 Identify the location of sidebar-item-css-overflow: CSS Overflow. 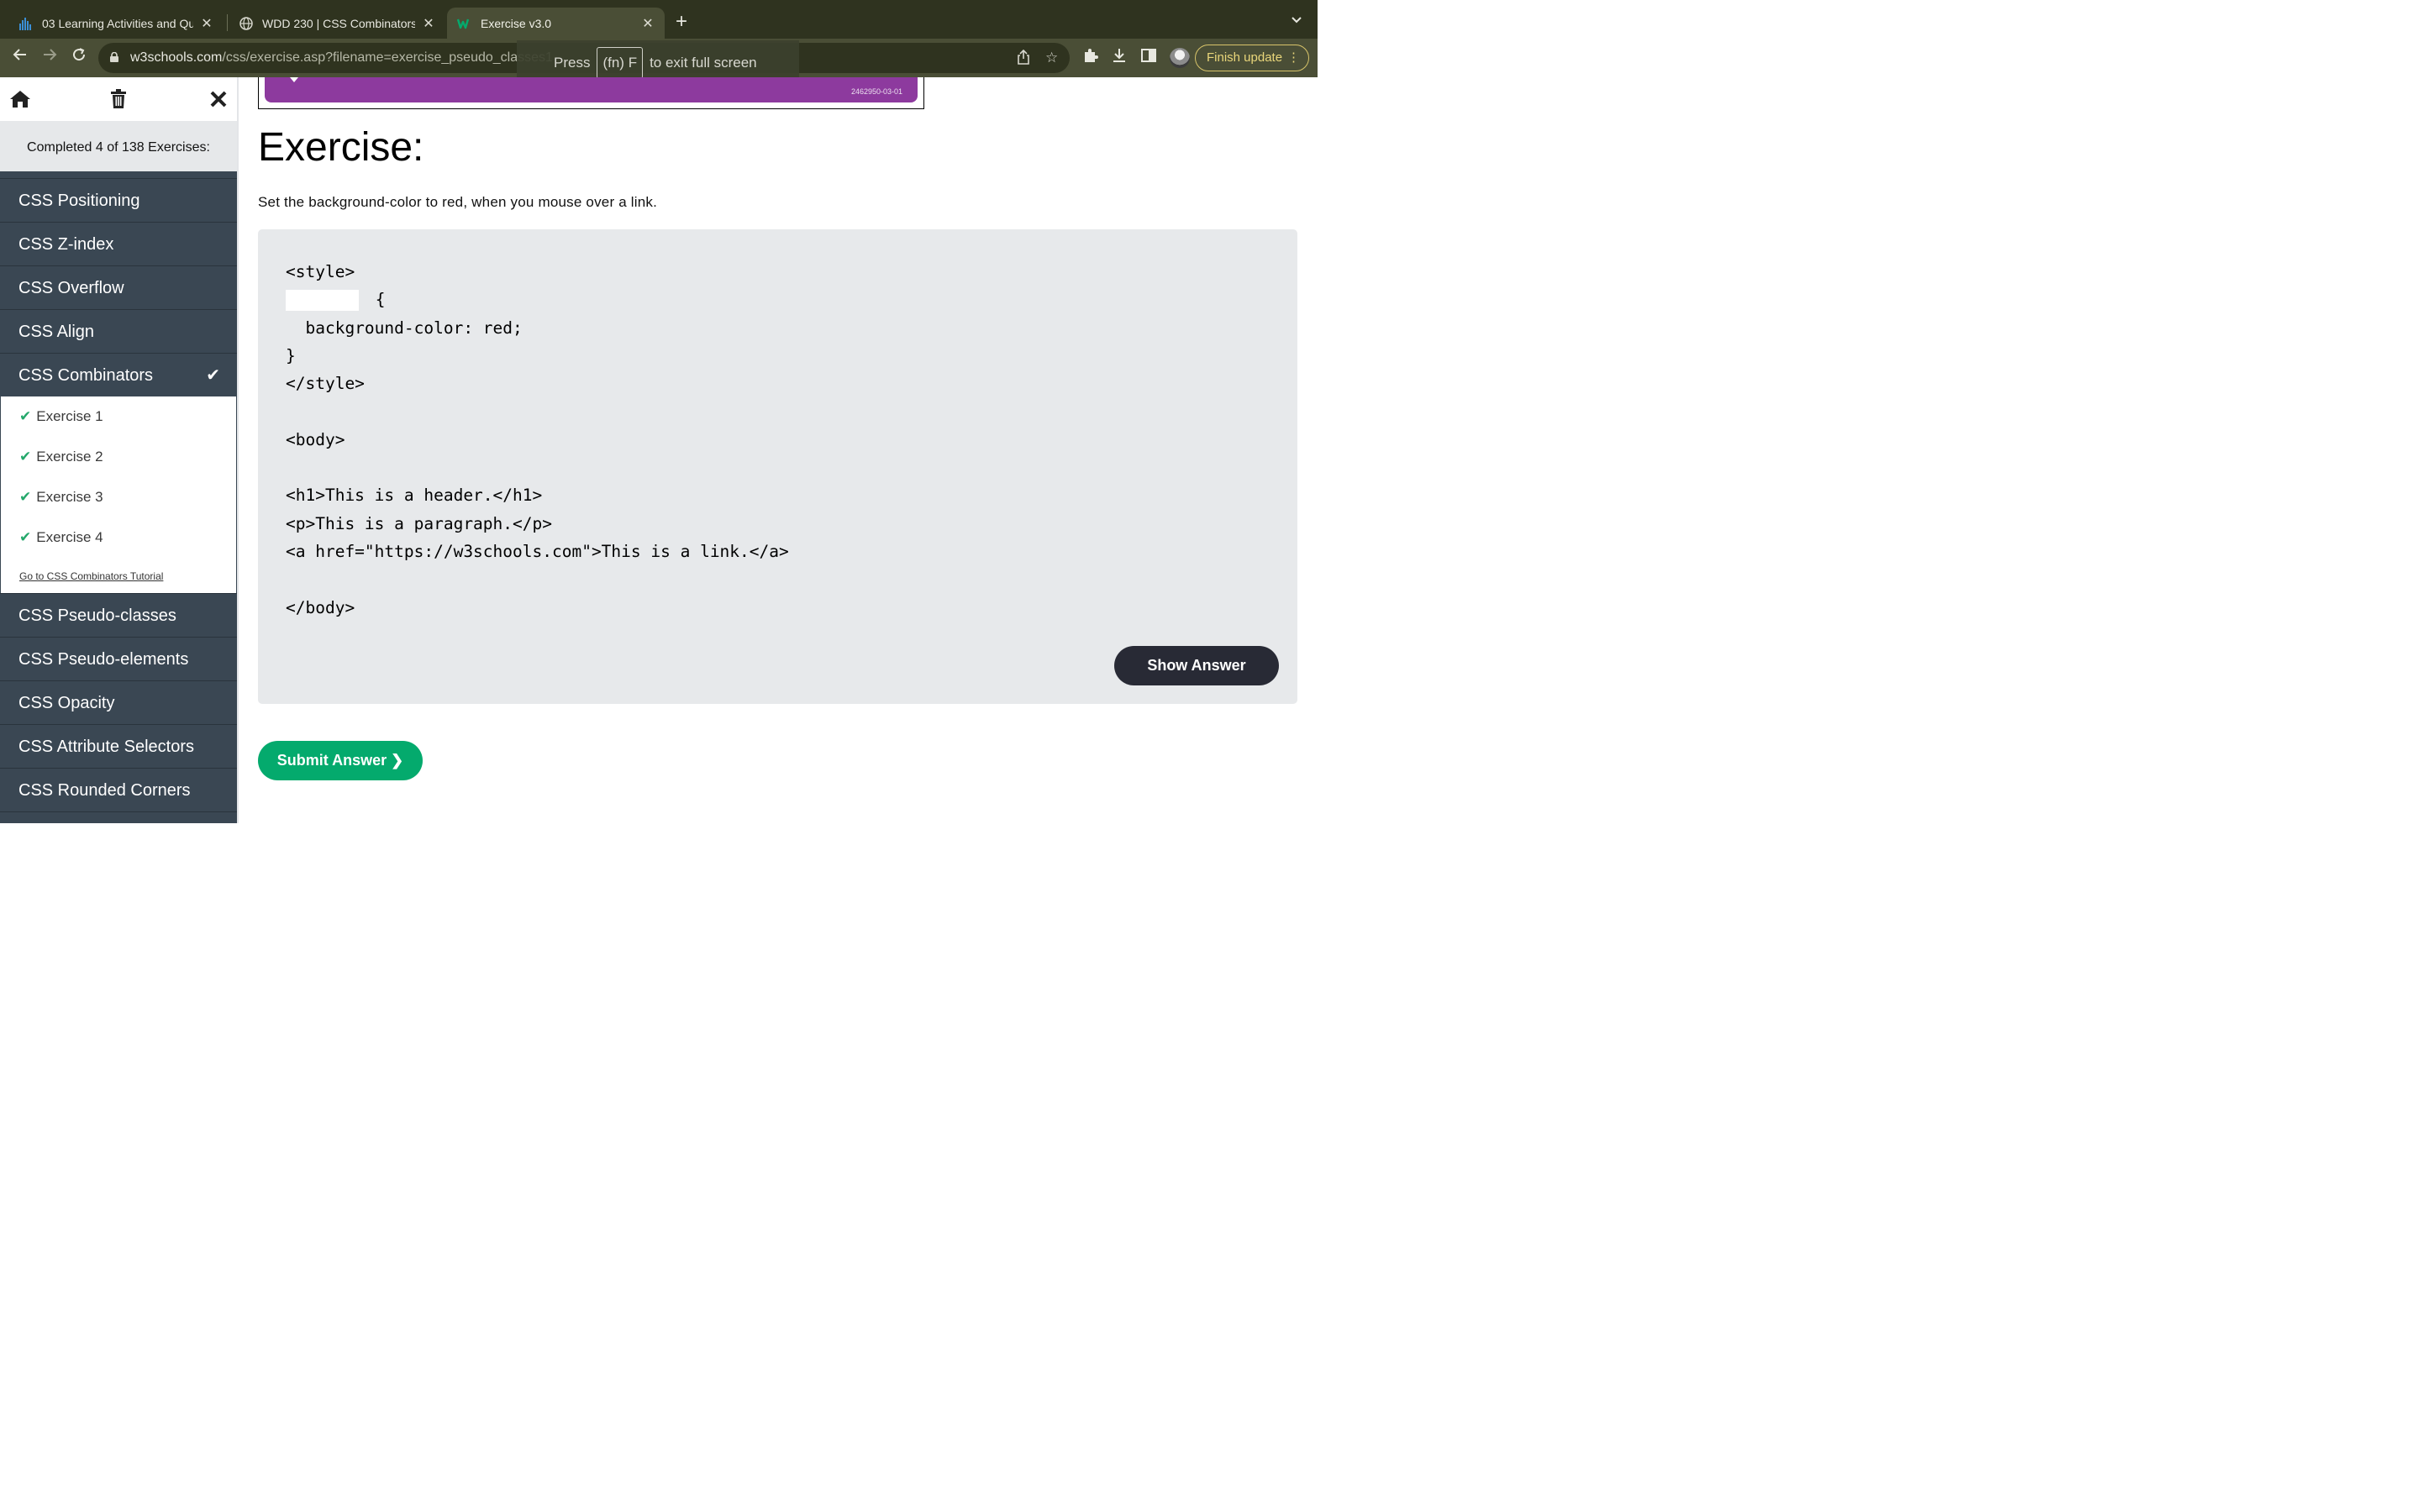
(118, 287).